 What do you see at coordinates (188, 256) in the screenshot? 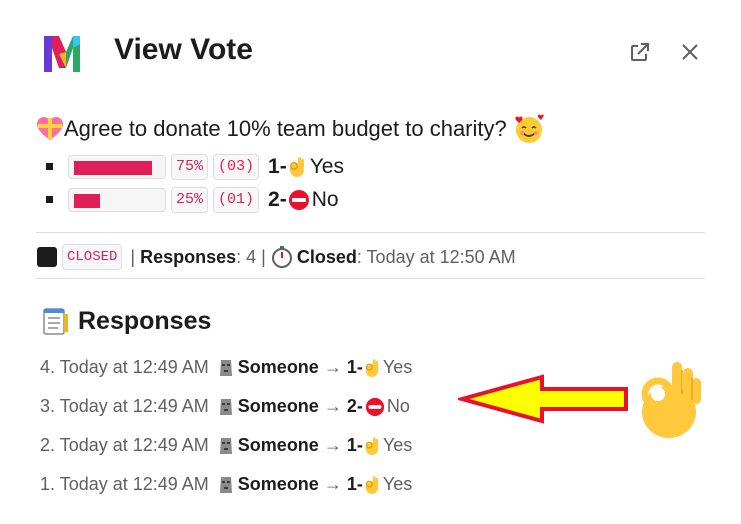
I see `responses-label: Responses` at bounding box center [188, 256].